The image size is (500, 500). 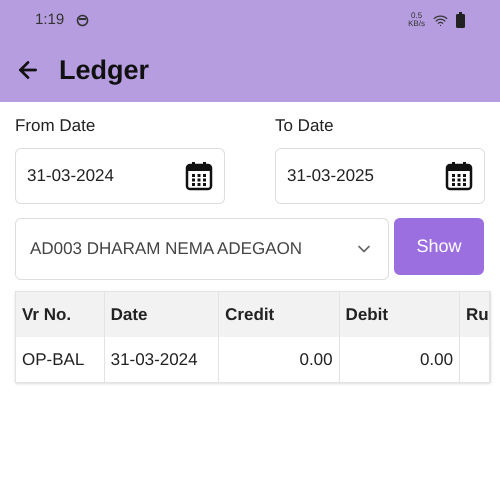 What do you see at coordinates (49, 20) in the screenshot?
I see `status-time: 1:19` at bounding box center [49, 20].